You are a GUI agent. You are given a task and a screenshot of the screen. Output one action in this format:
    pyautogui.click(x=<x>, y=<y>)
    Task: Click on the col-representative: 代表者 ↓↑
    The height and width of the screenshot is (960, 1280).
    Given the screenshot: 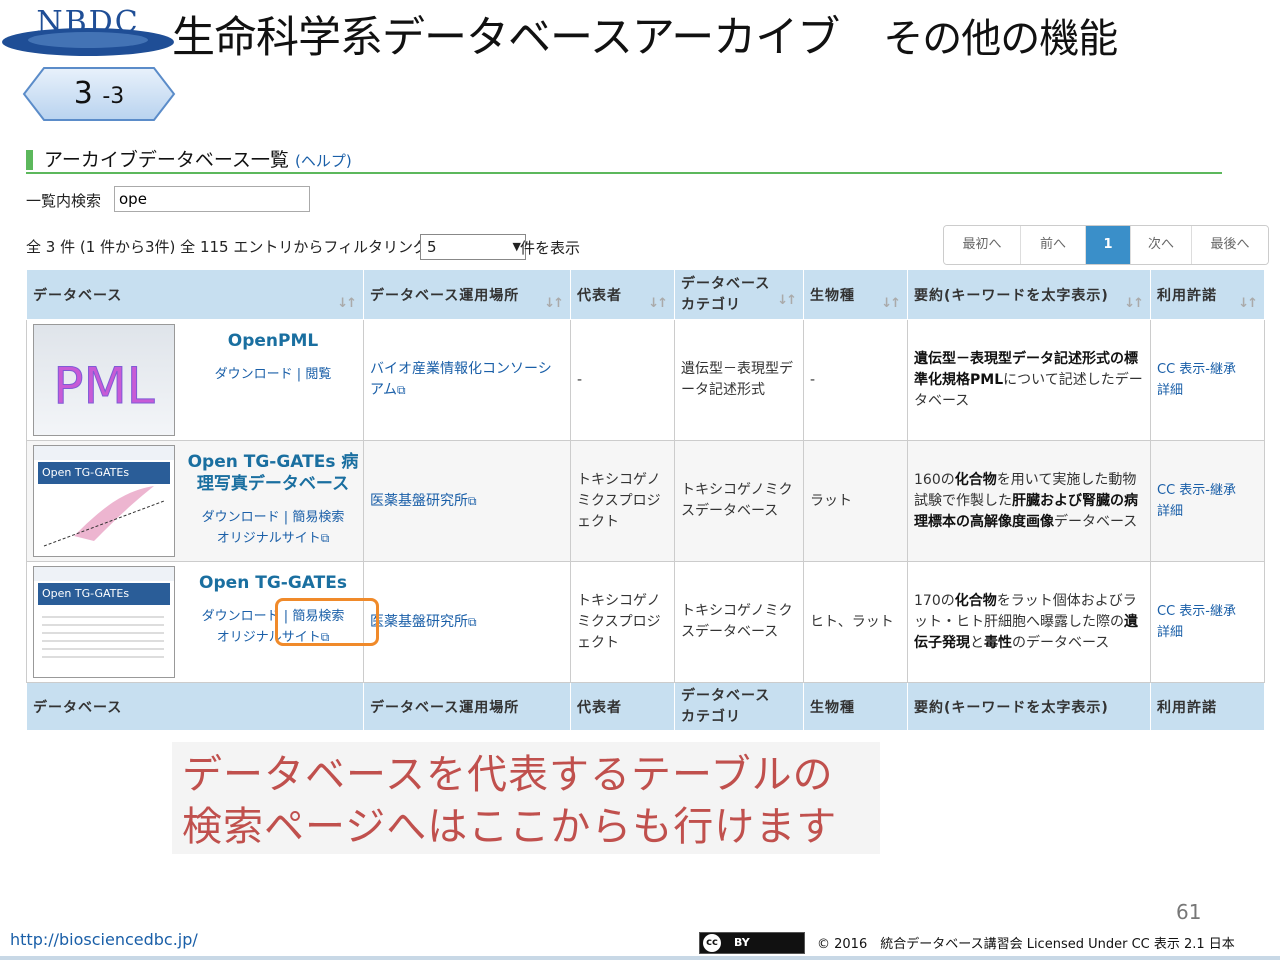 What is the action you would take?
    pyautogui.click(x=622, y=294)
    